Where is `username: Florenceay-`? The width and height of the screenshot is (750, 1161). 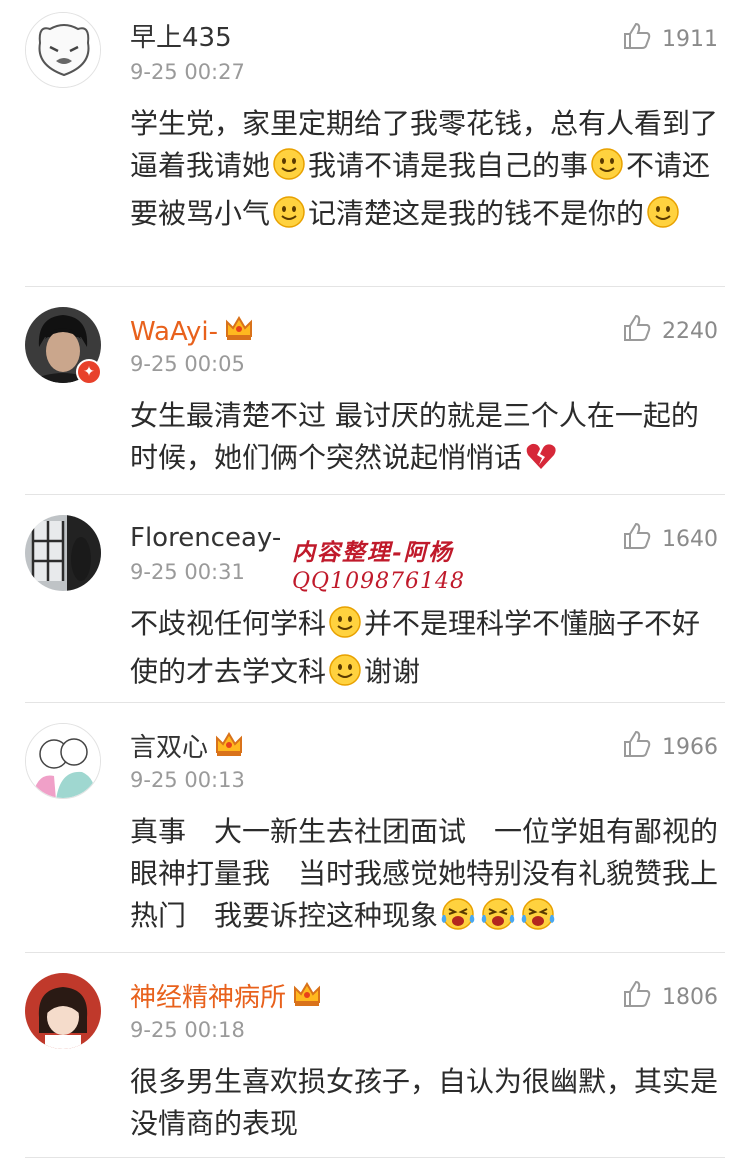 username: Florenceay- is located at coordinates (205, 538).